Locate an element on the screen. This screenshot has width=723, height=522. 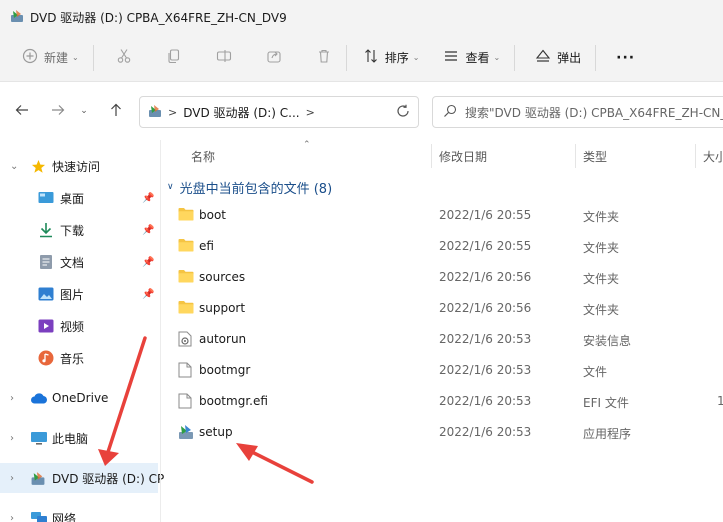
sidebar-item-pictures: 图片 📌 is located at coordinates (79, 294).